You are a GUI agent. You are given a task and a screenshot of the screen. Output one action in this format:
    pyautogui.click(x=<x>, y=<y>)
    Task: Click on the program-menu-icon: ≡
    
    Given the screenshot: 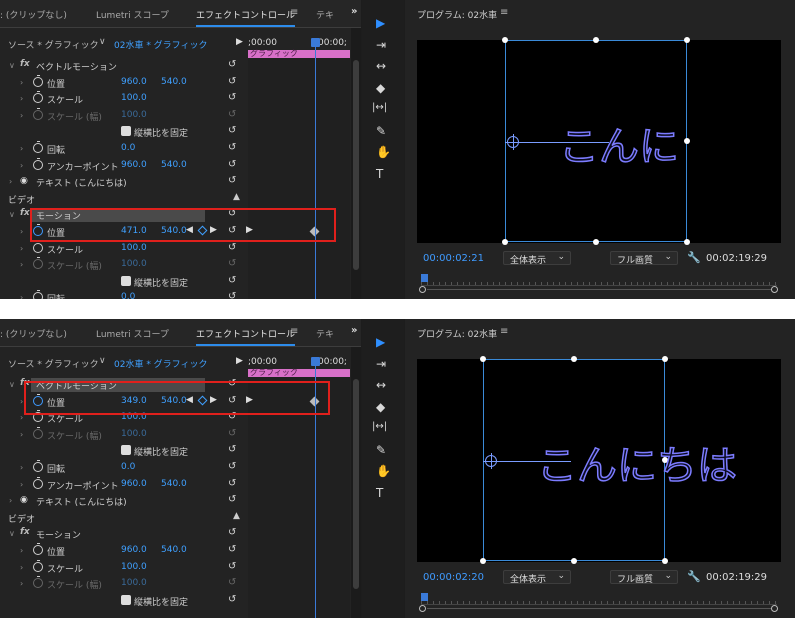 What is the action you would take?
    pyautogui.click(x=504, y=12)
    